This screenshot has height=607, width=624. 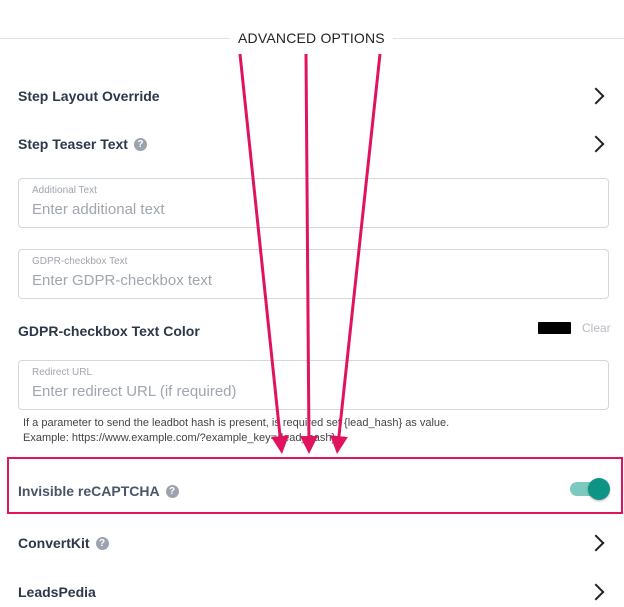 I want to click on gdpr-checkbox-text-color-row: GDPR-checkbox Text Color, so click(x=316, y=331).